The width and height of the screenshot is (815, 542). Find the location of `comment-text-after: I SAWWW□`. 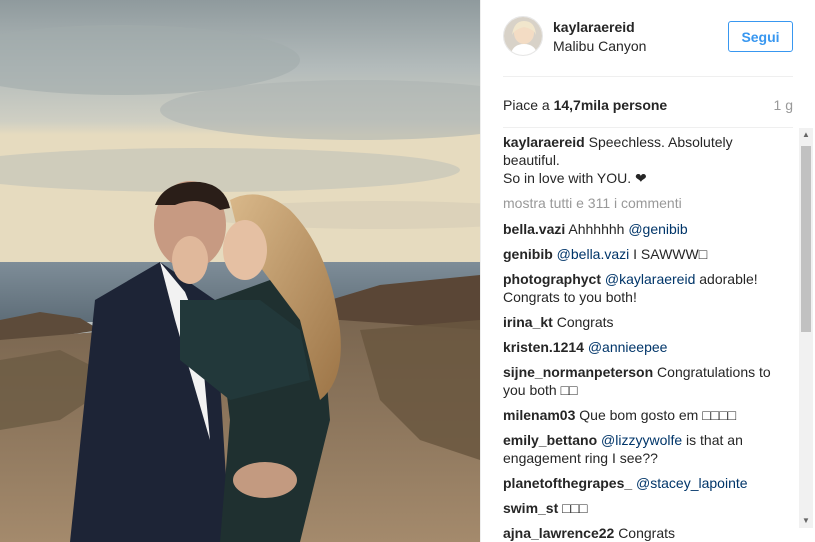

comment-text-after: I SAWWW□ is located at coordinates (668, 254).